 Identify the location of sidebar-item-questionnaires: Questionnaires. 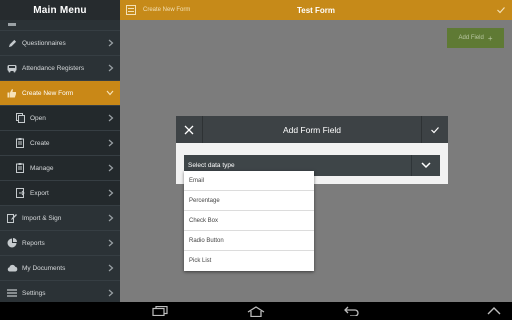
(60, 43).